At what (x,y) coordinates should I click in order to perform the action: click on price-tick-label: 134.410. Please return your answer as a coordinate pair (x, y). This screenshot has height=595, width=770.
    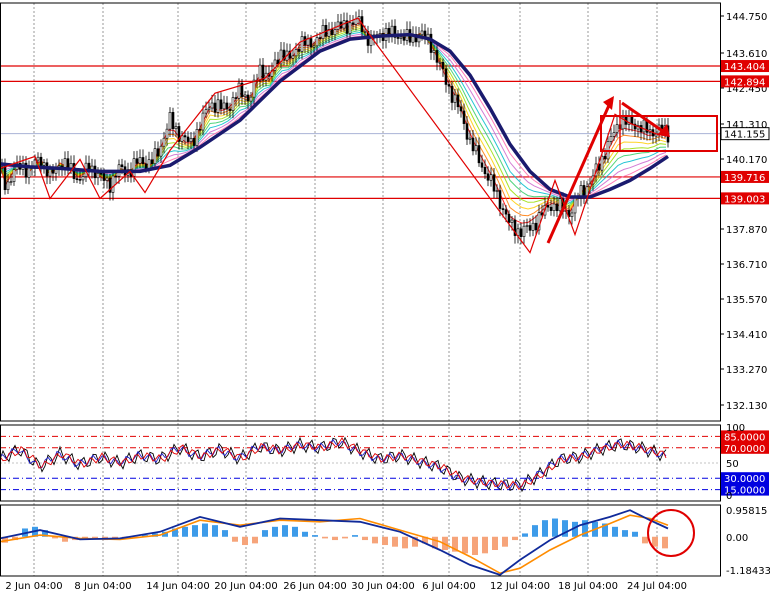
    Looking at the image, I should click on (746, 335).